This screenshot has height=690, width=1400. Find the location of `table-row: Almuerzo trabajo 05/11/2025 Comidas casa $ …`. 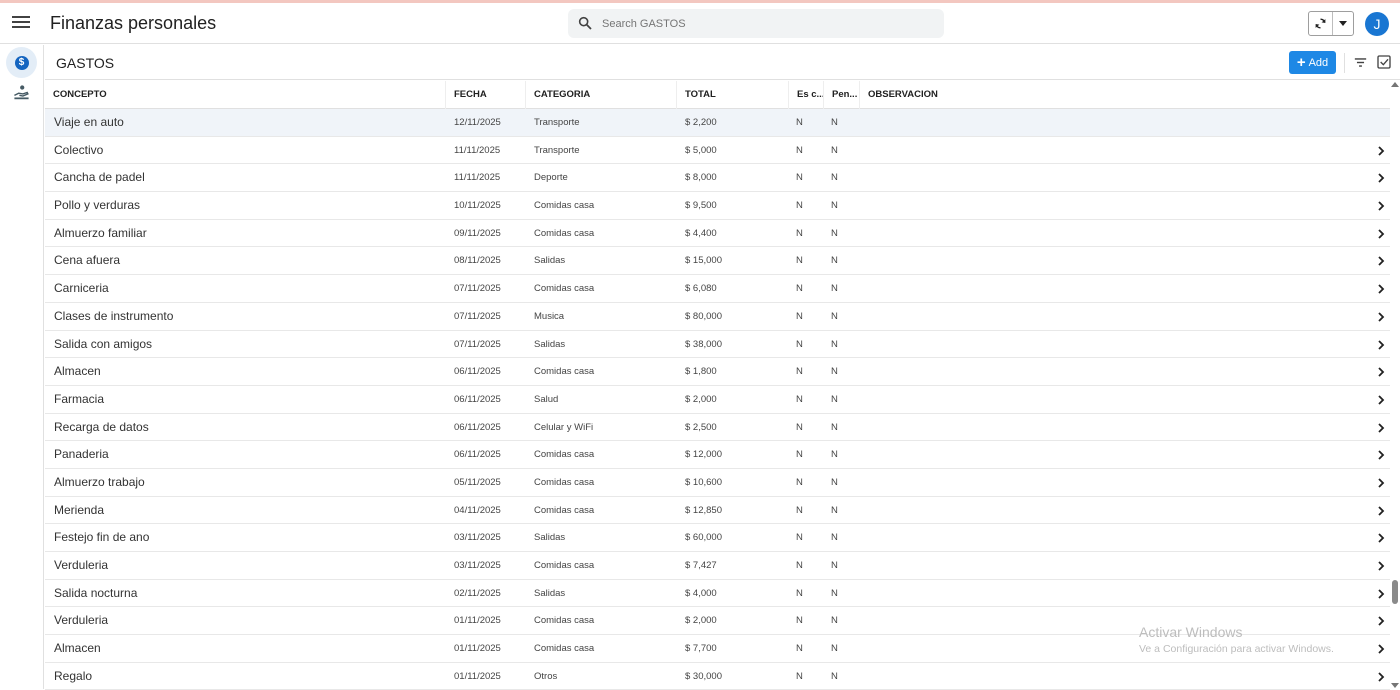

table-row: Almuerzo trabajo 05/11/2025 Comidas casa $ … is located at coordinates (717, 483).